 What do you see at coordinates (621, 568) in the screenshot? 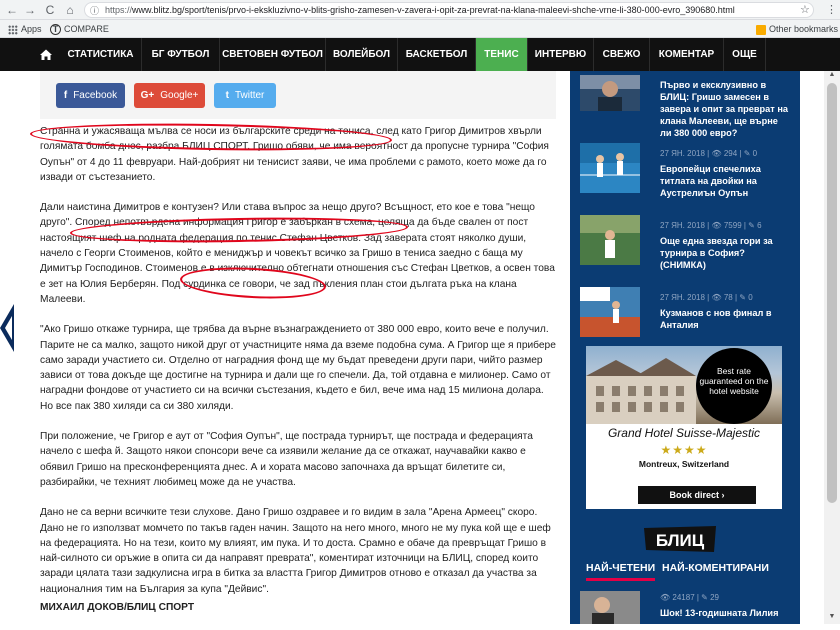
I see `tab-most-read: НАЙ-ЧЕТЕНИ` at bounding box center [621, 568].